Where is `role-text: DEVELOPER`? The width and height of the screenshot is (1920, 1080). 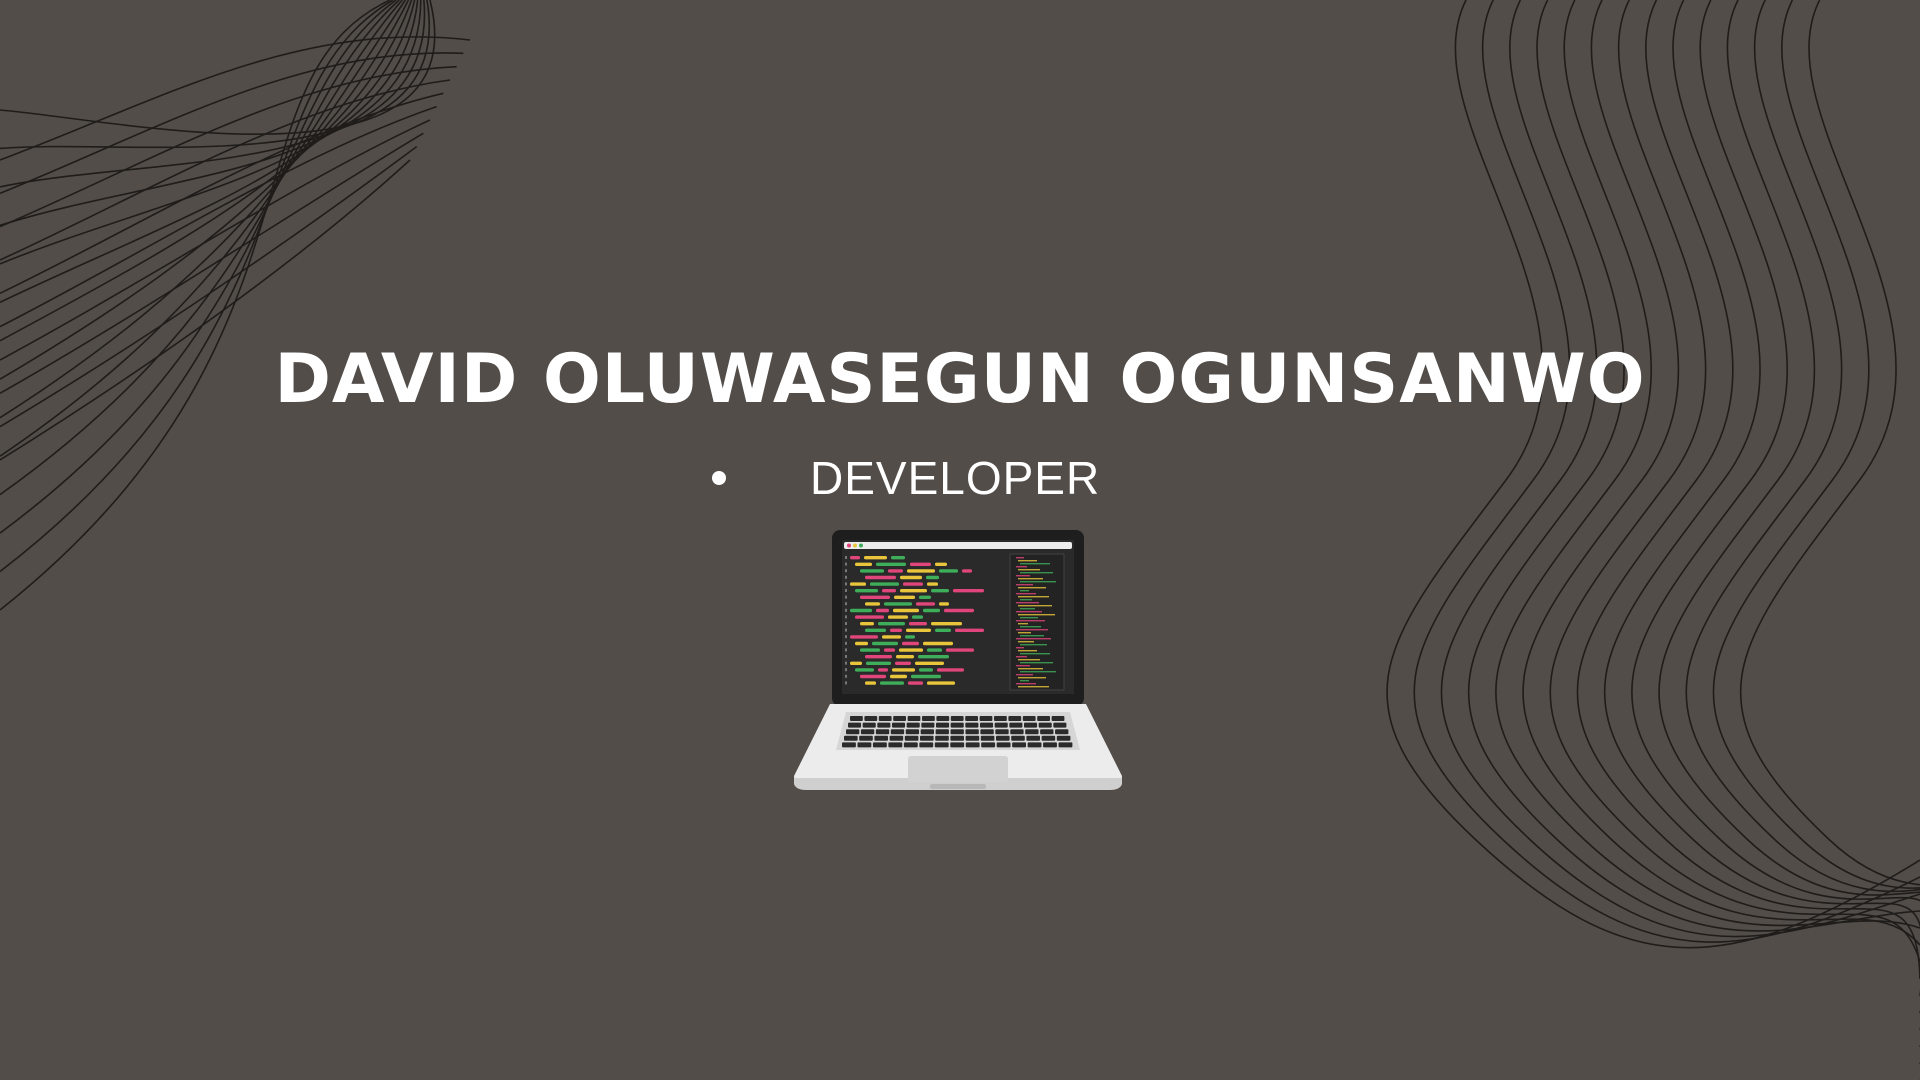 role-text: DEVELOPER is located at coordinates (955, 478).